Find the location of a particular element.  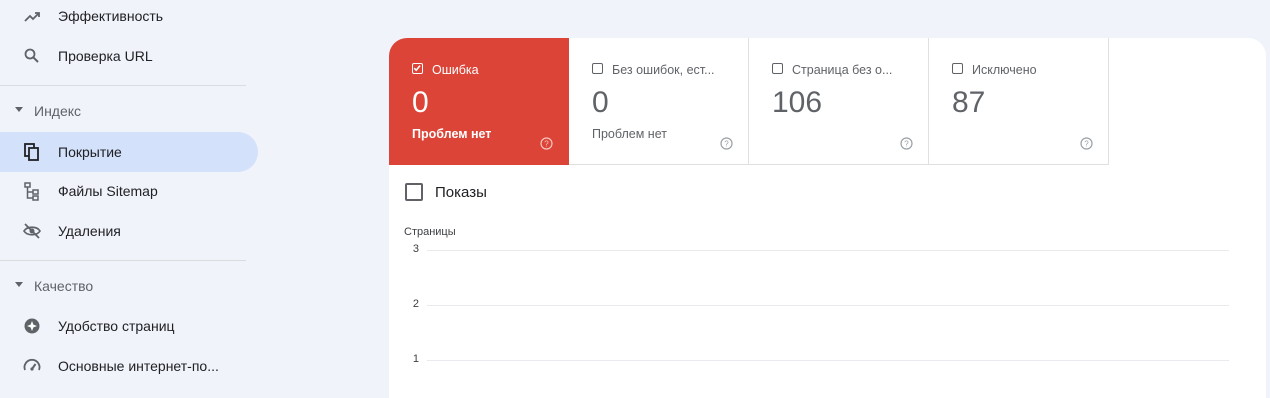

tile-valid-with-warnings: Без ошибок, ест... 0 Проблем нет ? is located at coordinates (659, 101).